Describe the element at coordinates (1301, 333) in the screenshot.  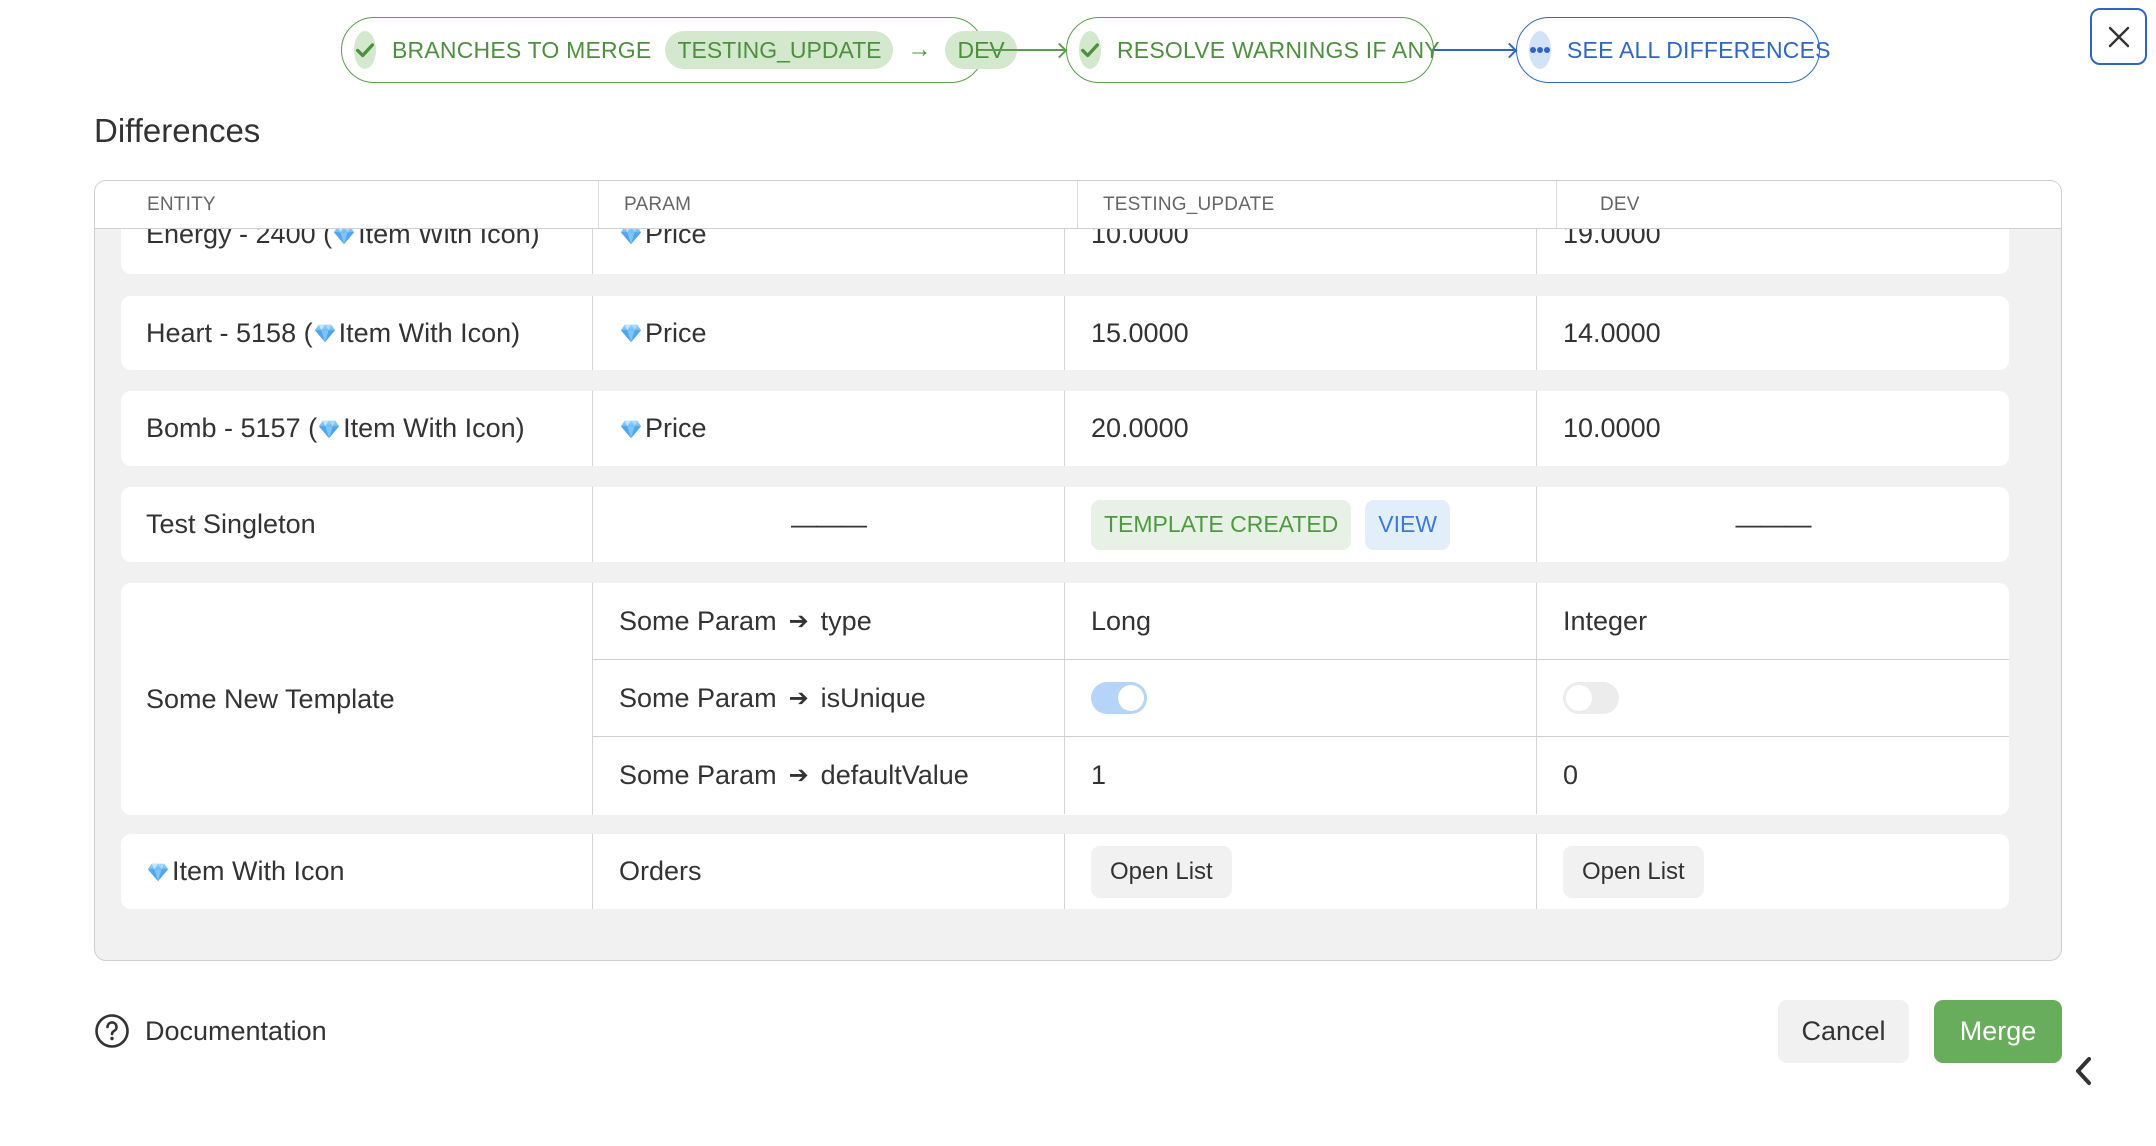
I see `testing-update-value: 15.0000` at that location.